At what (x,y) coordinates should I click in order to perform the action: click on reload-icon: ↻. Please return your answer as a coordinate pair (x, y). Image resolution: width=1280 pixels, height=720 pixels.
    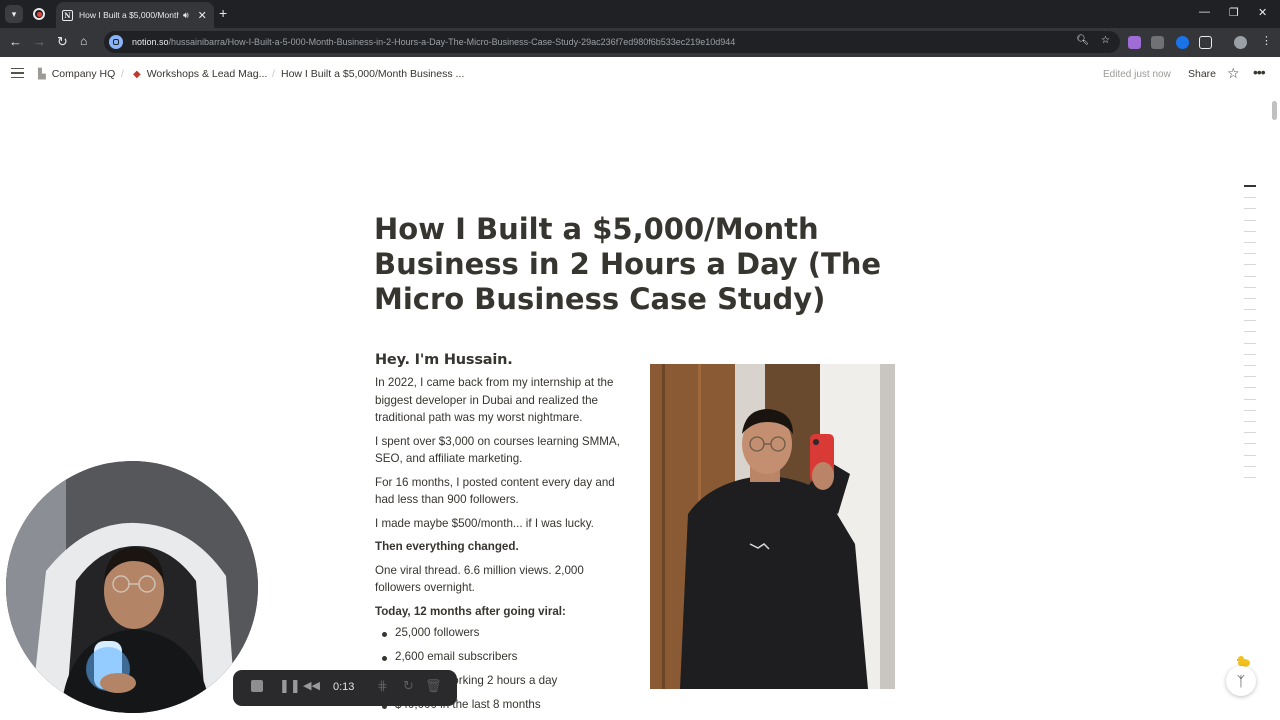
    Looking at the image, I should click on (62, 42).